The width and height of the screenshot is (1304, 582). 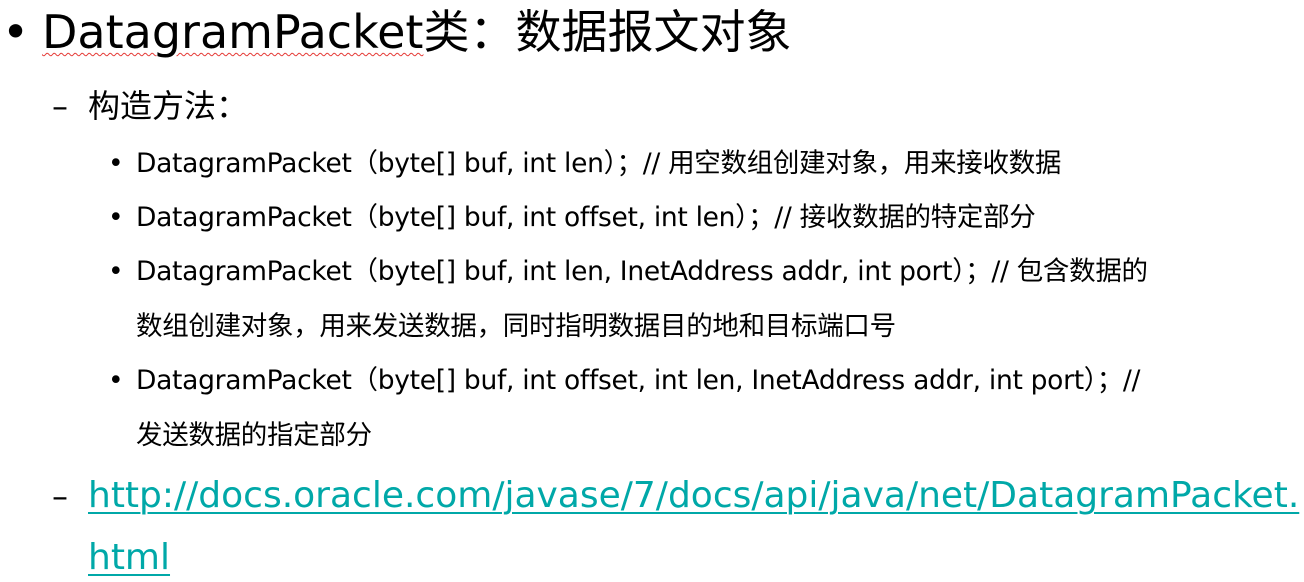 I want to click on link-dash: –, so click(x=60, y=496).